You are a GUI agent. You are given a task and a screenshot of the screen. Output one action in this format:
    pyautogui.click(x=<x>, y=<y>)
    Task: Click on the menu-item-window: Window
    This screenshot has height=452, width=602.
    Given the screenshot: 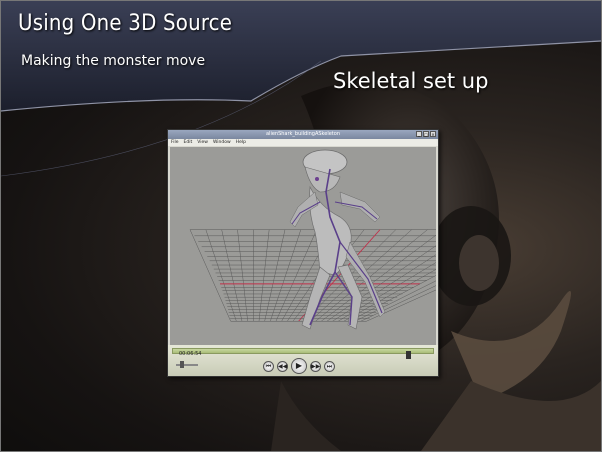 What is the action you would take?
    pyautogui.click(x=222, y=142)
    